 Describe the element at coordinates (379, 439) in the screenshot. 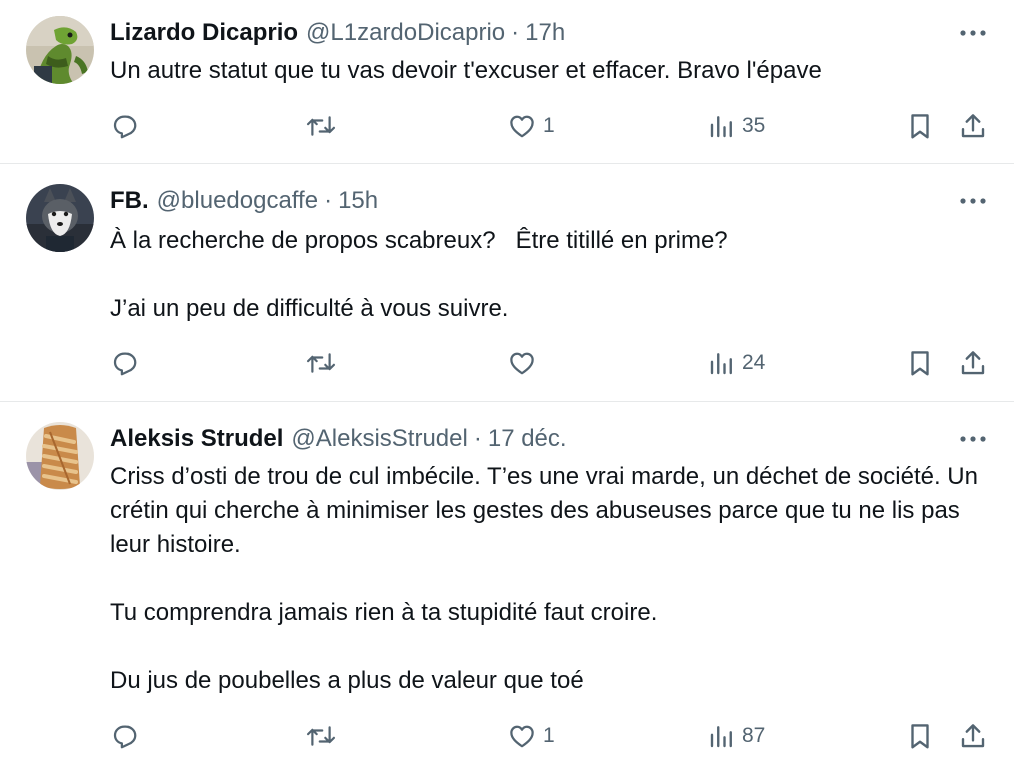

I see `user-handle: @AleksisStrudel` at that location.